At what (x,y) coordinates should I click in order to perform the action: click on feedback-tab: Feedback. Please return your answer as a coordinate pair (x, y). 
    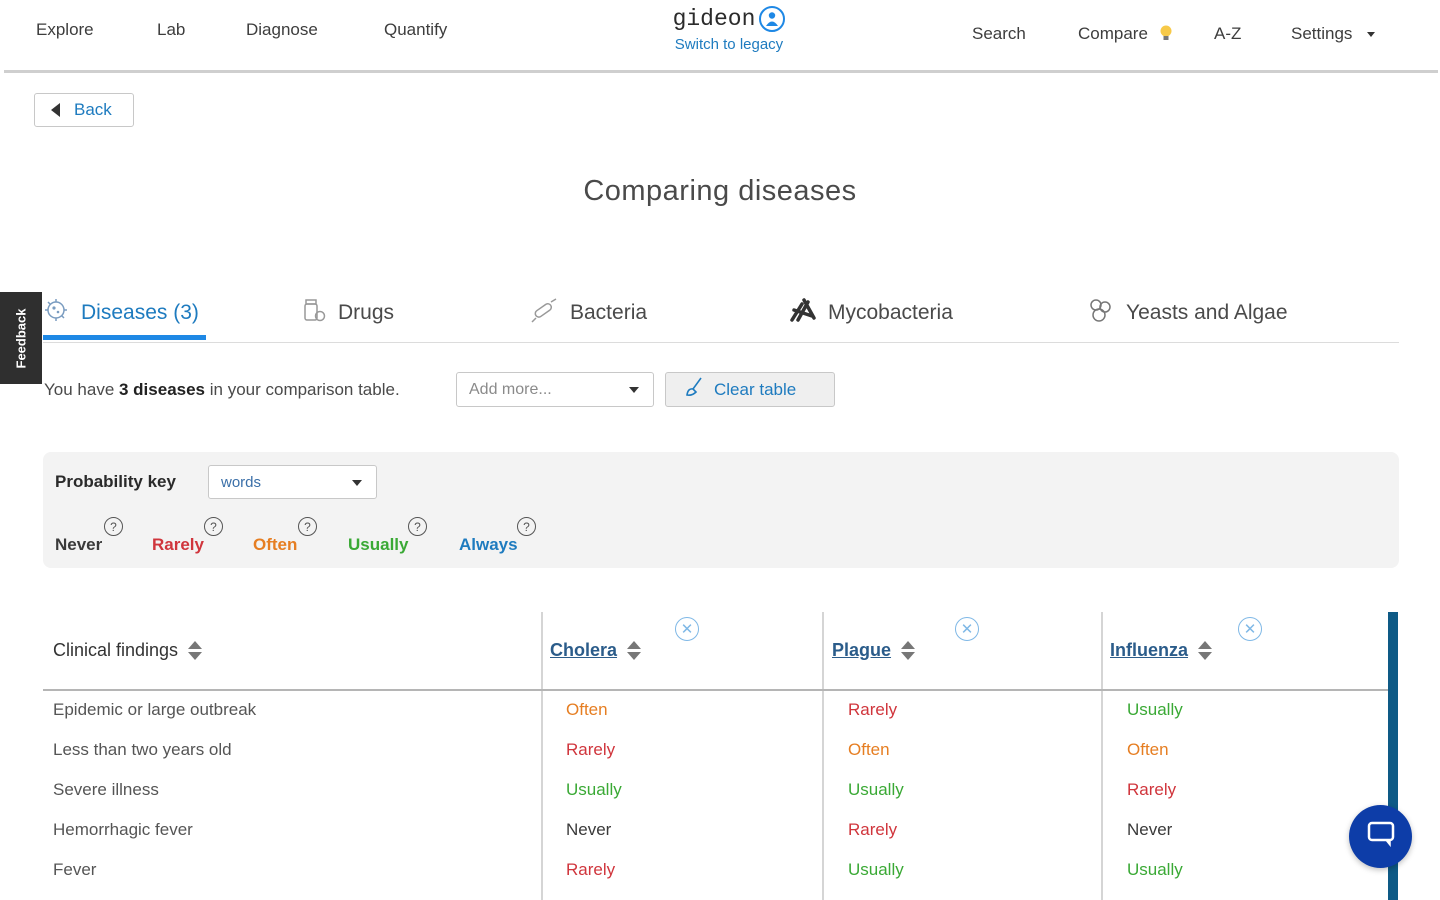
    Looking at the image, I should click on (21, 338).